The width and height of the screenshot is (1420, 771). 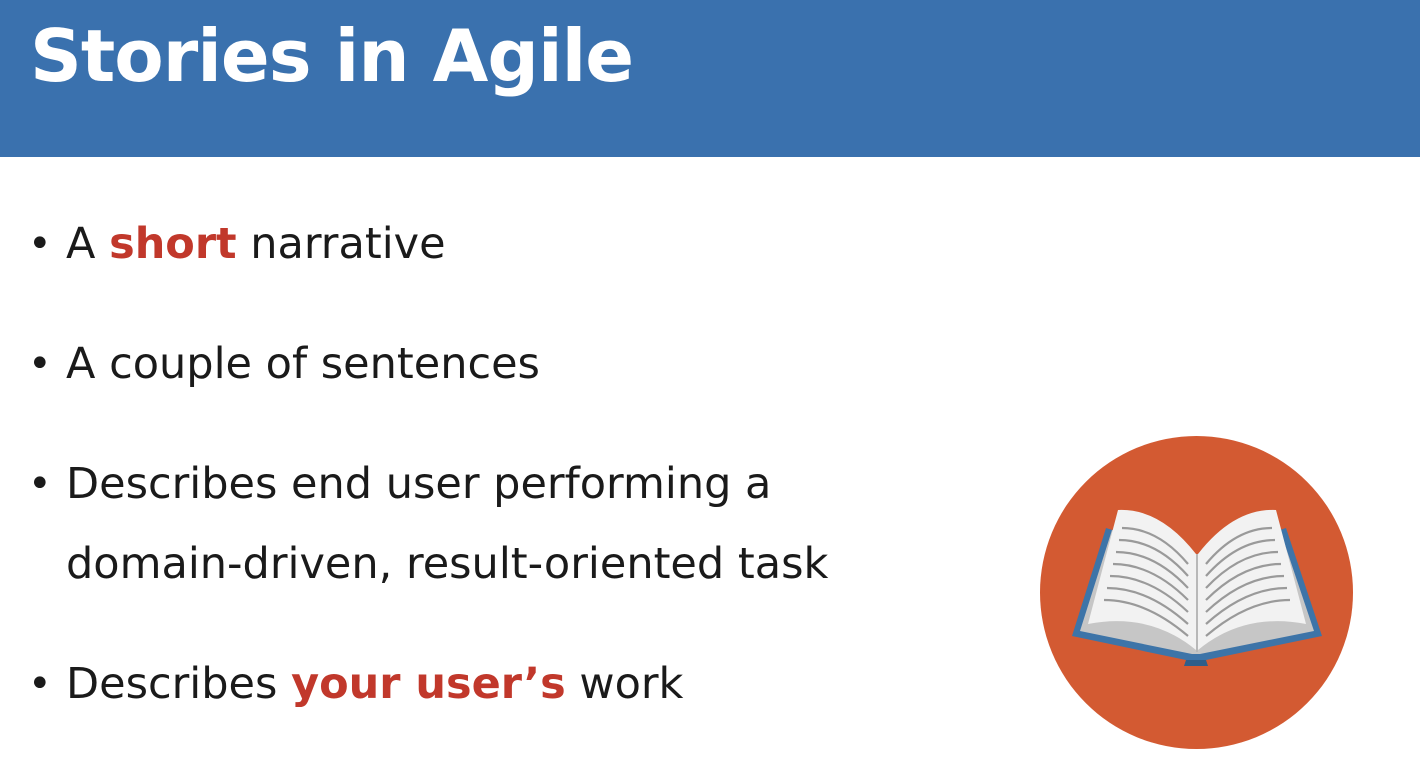 What do you see at coordinates (332, 56) in the screenshot?
I see `slide-title: Stories in Agile` at bounding box center [332, 56].